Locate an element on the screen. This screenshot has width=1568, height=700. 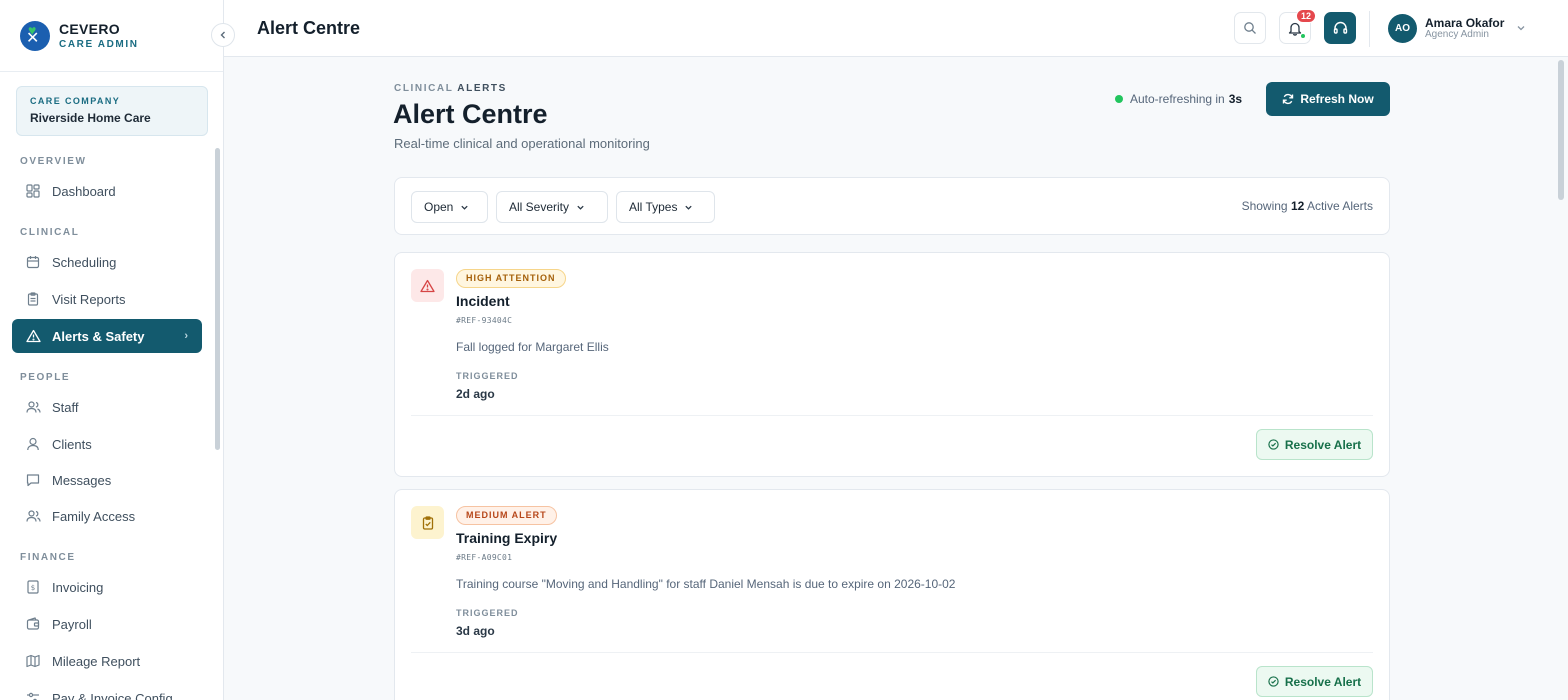
status-filter: Open is located at coordinates (449, 207).